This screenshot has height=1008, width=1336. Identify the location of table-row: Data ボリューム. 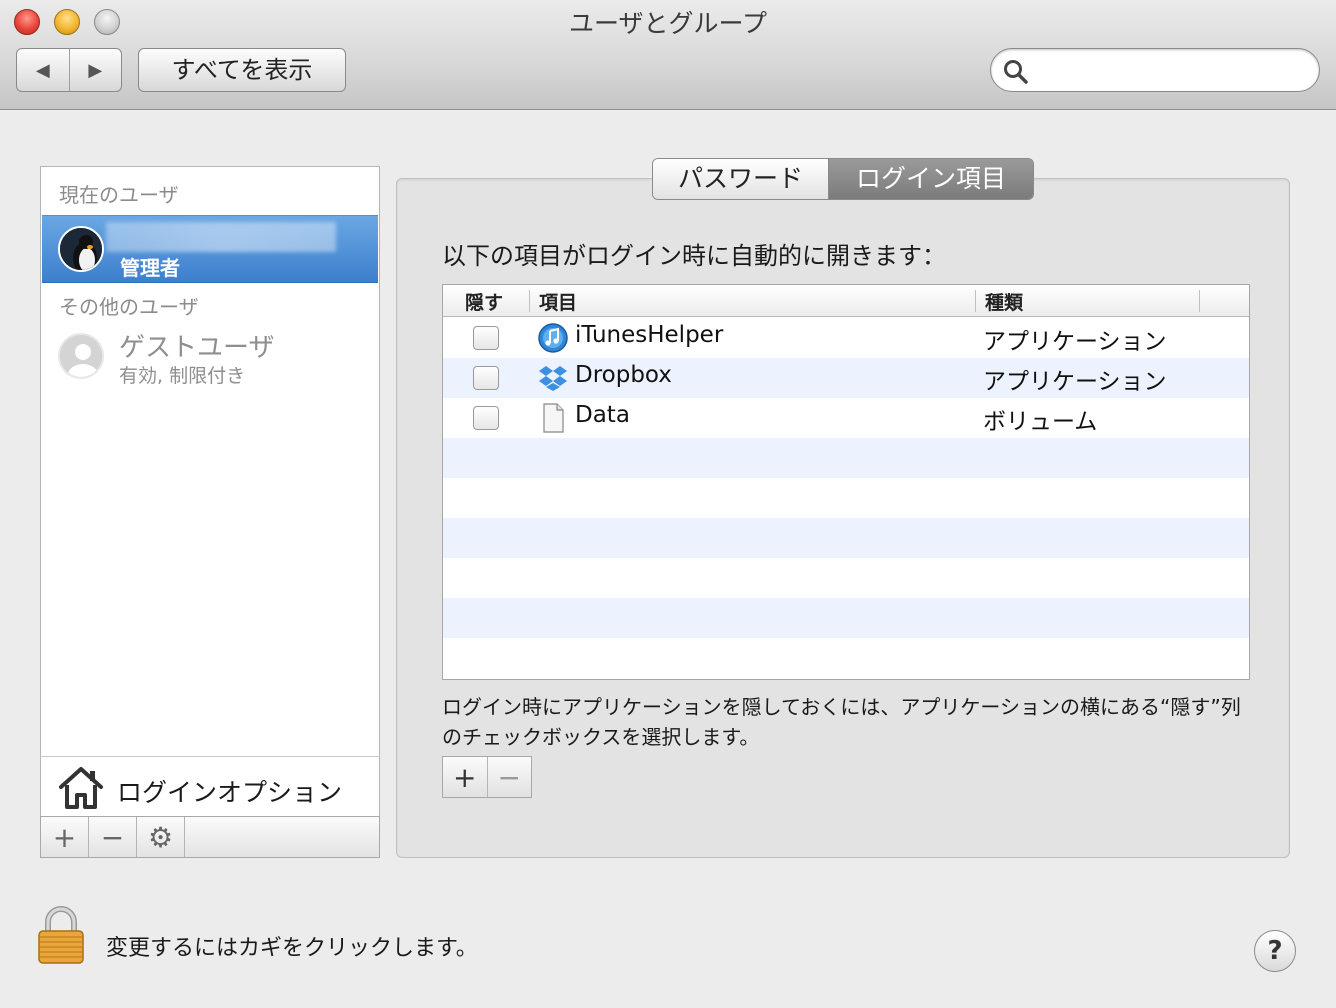
(846, 418).